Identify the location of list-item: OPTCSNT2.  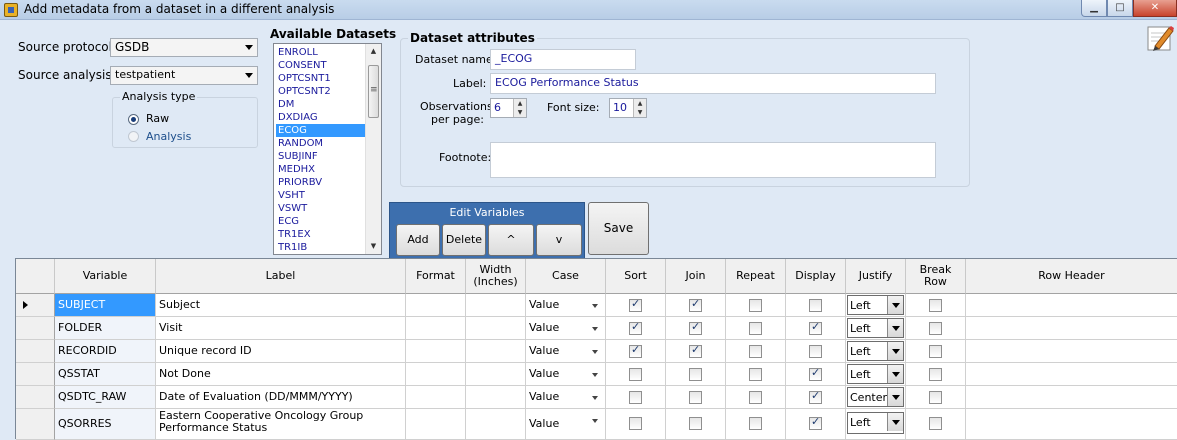
(321, 91).